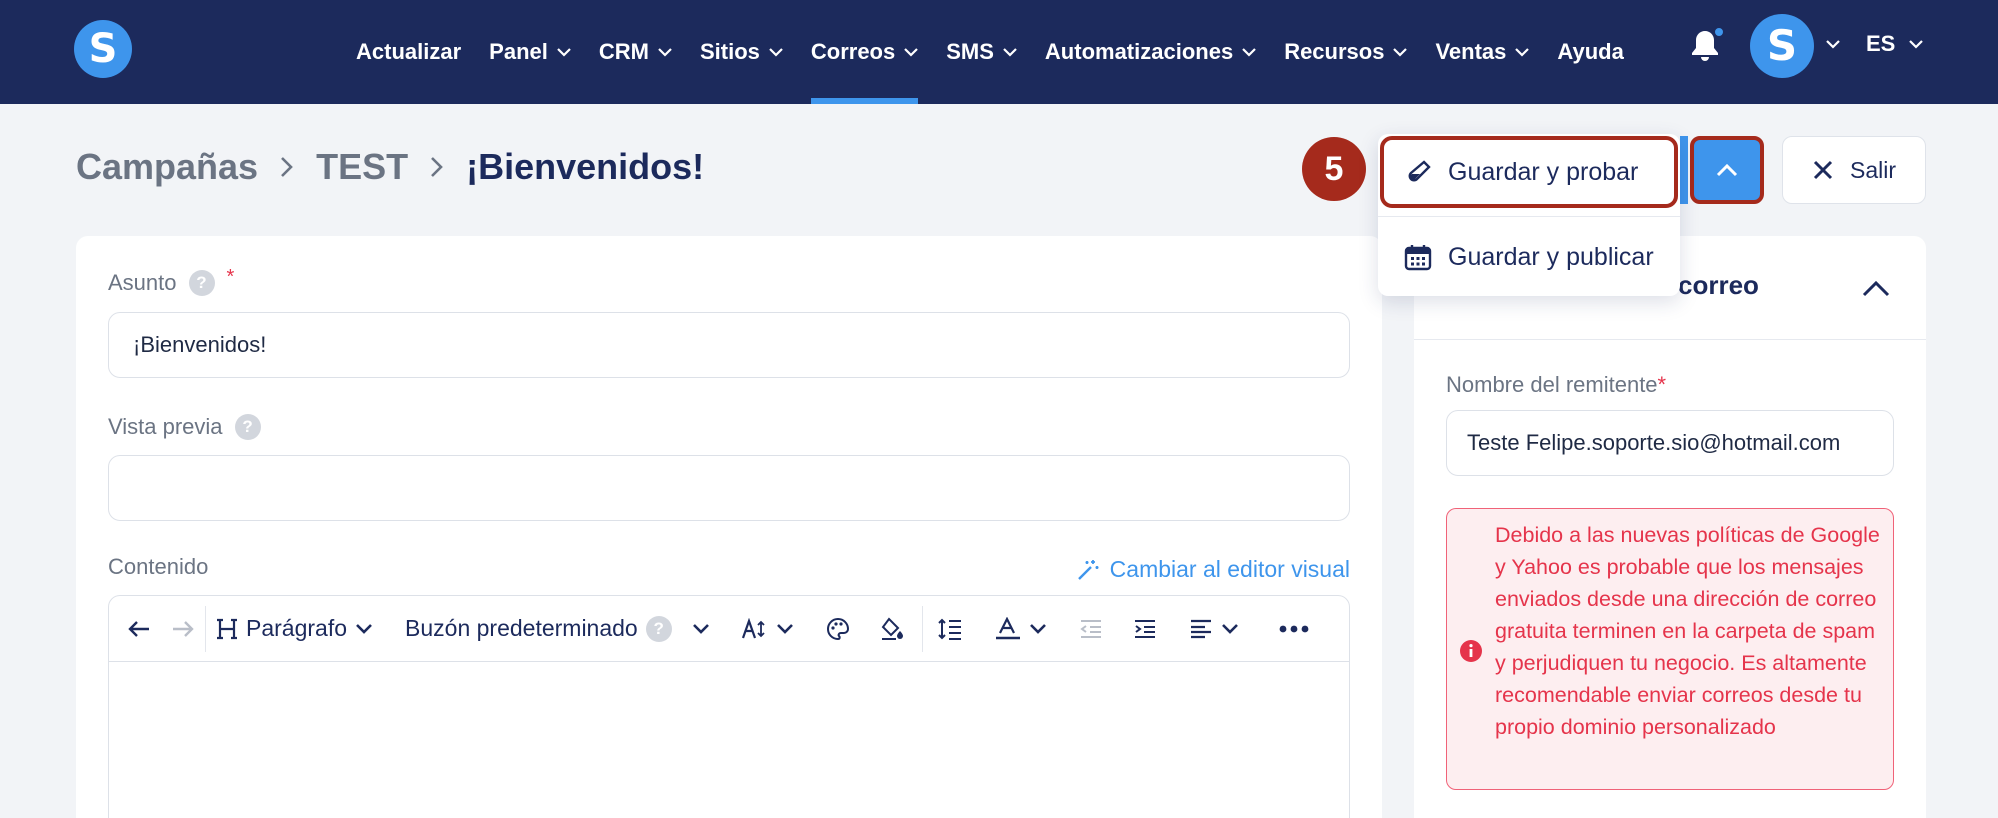 Image resolution: width=1998 pixels, height=818 pixels. Describe the element at coordinates (753, 627) in the screenshot. I see `font-size-icon` at that location.